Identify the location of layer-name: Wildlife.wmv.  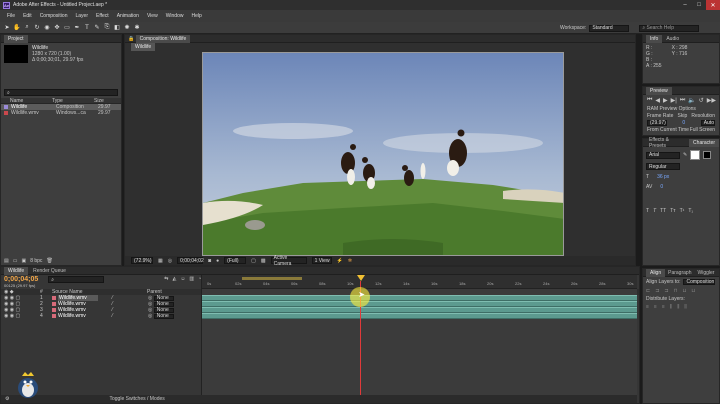
(78, 316).